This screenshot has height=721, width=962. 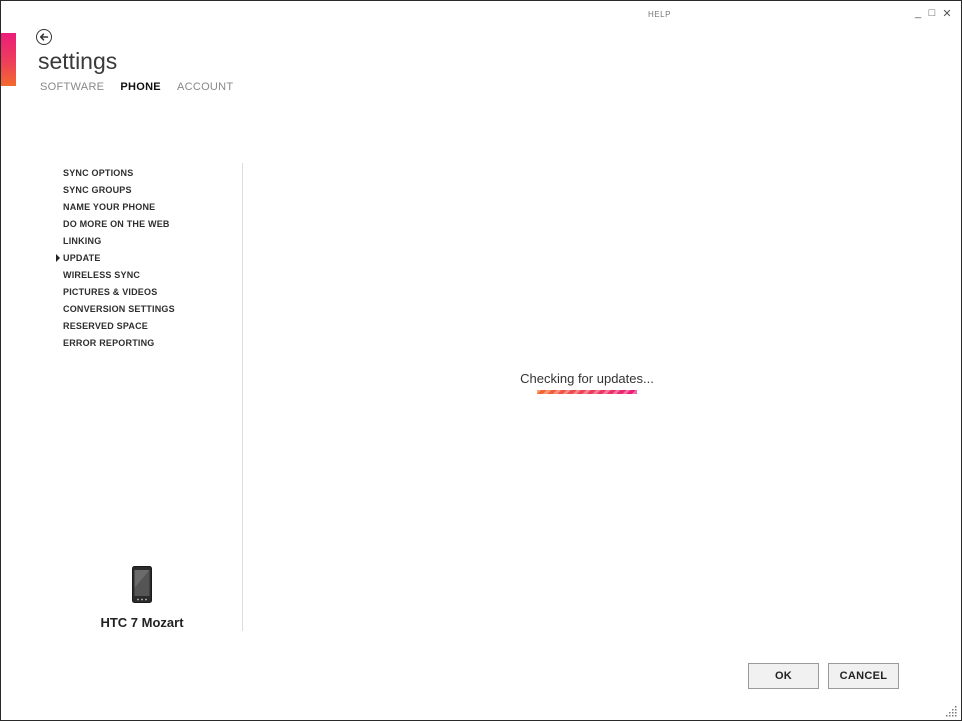 I want to click on sidebar-item-update: UPDATE, so click(x=115, y=260).